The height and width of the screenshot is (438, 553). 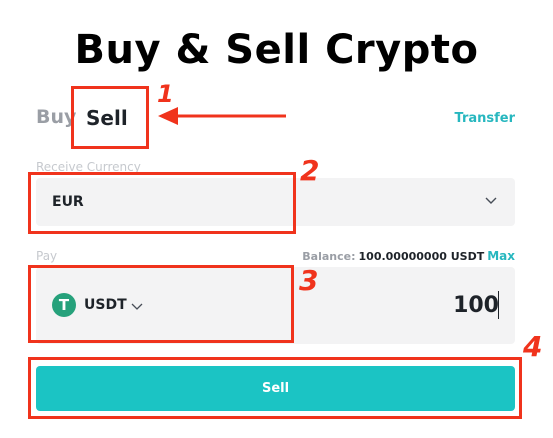 I want to click on step-number-4: 4, so click(x=533, y=346).